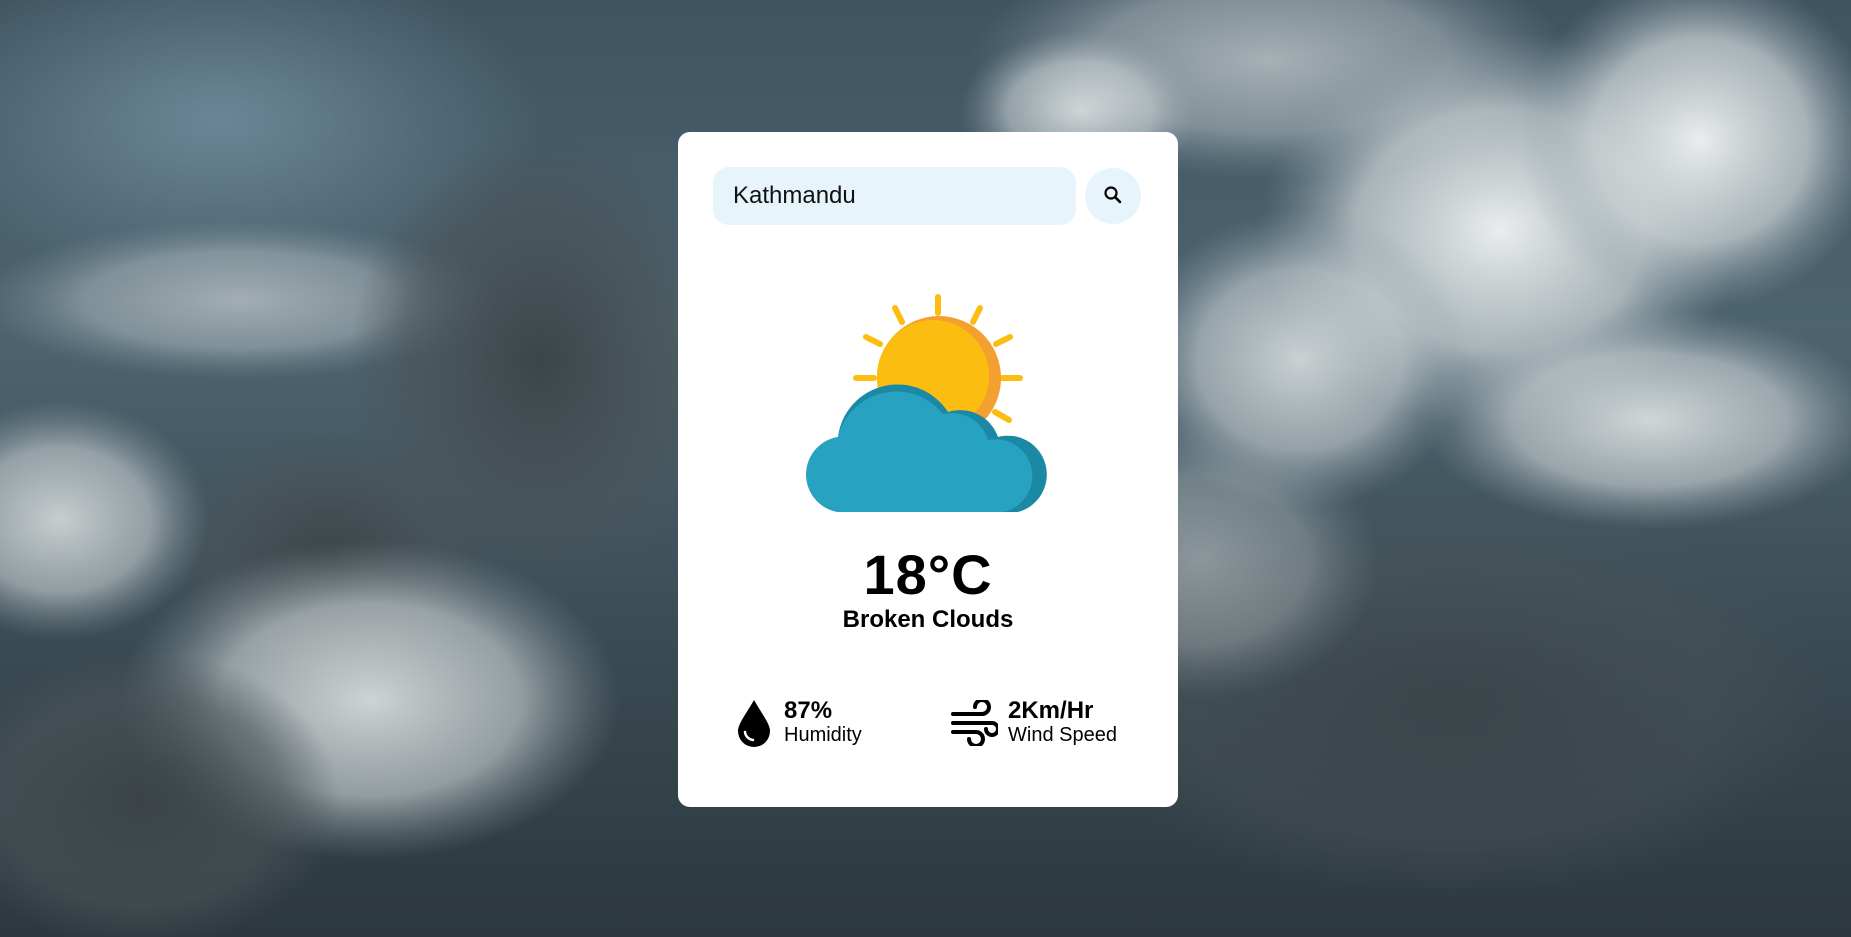 This screenshot has height=937, width=1851. I want to click on water-drop-icon, so click(754, 725).